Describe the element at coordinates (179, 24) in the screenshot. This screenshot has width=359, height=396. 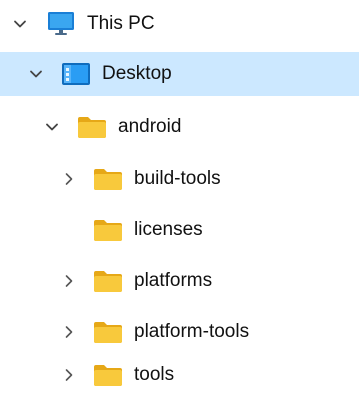
I see `tree-item-this-pc: This PC` at that location.